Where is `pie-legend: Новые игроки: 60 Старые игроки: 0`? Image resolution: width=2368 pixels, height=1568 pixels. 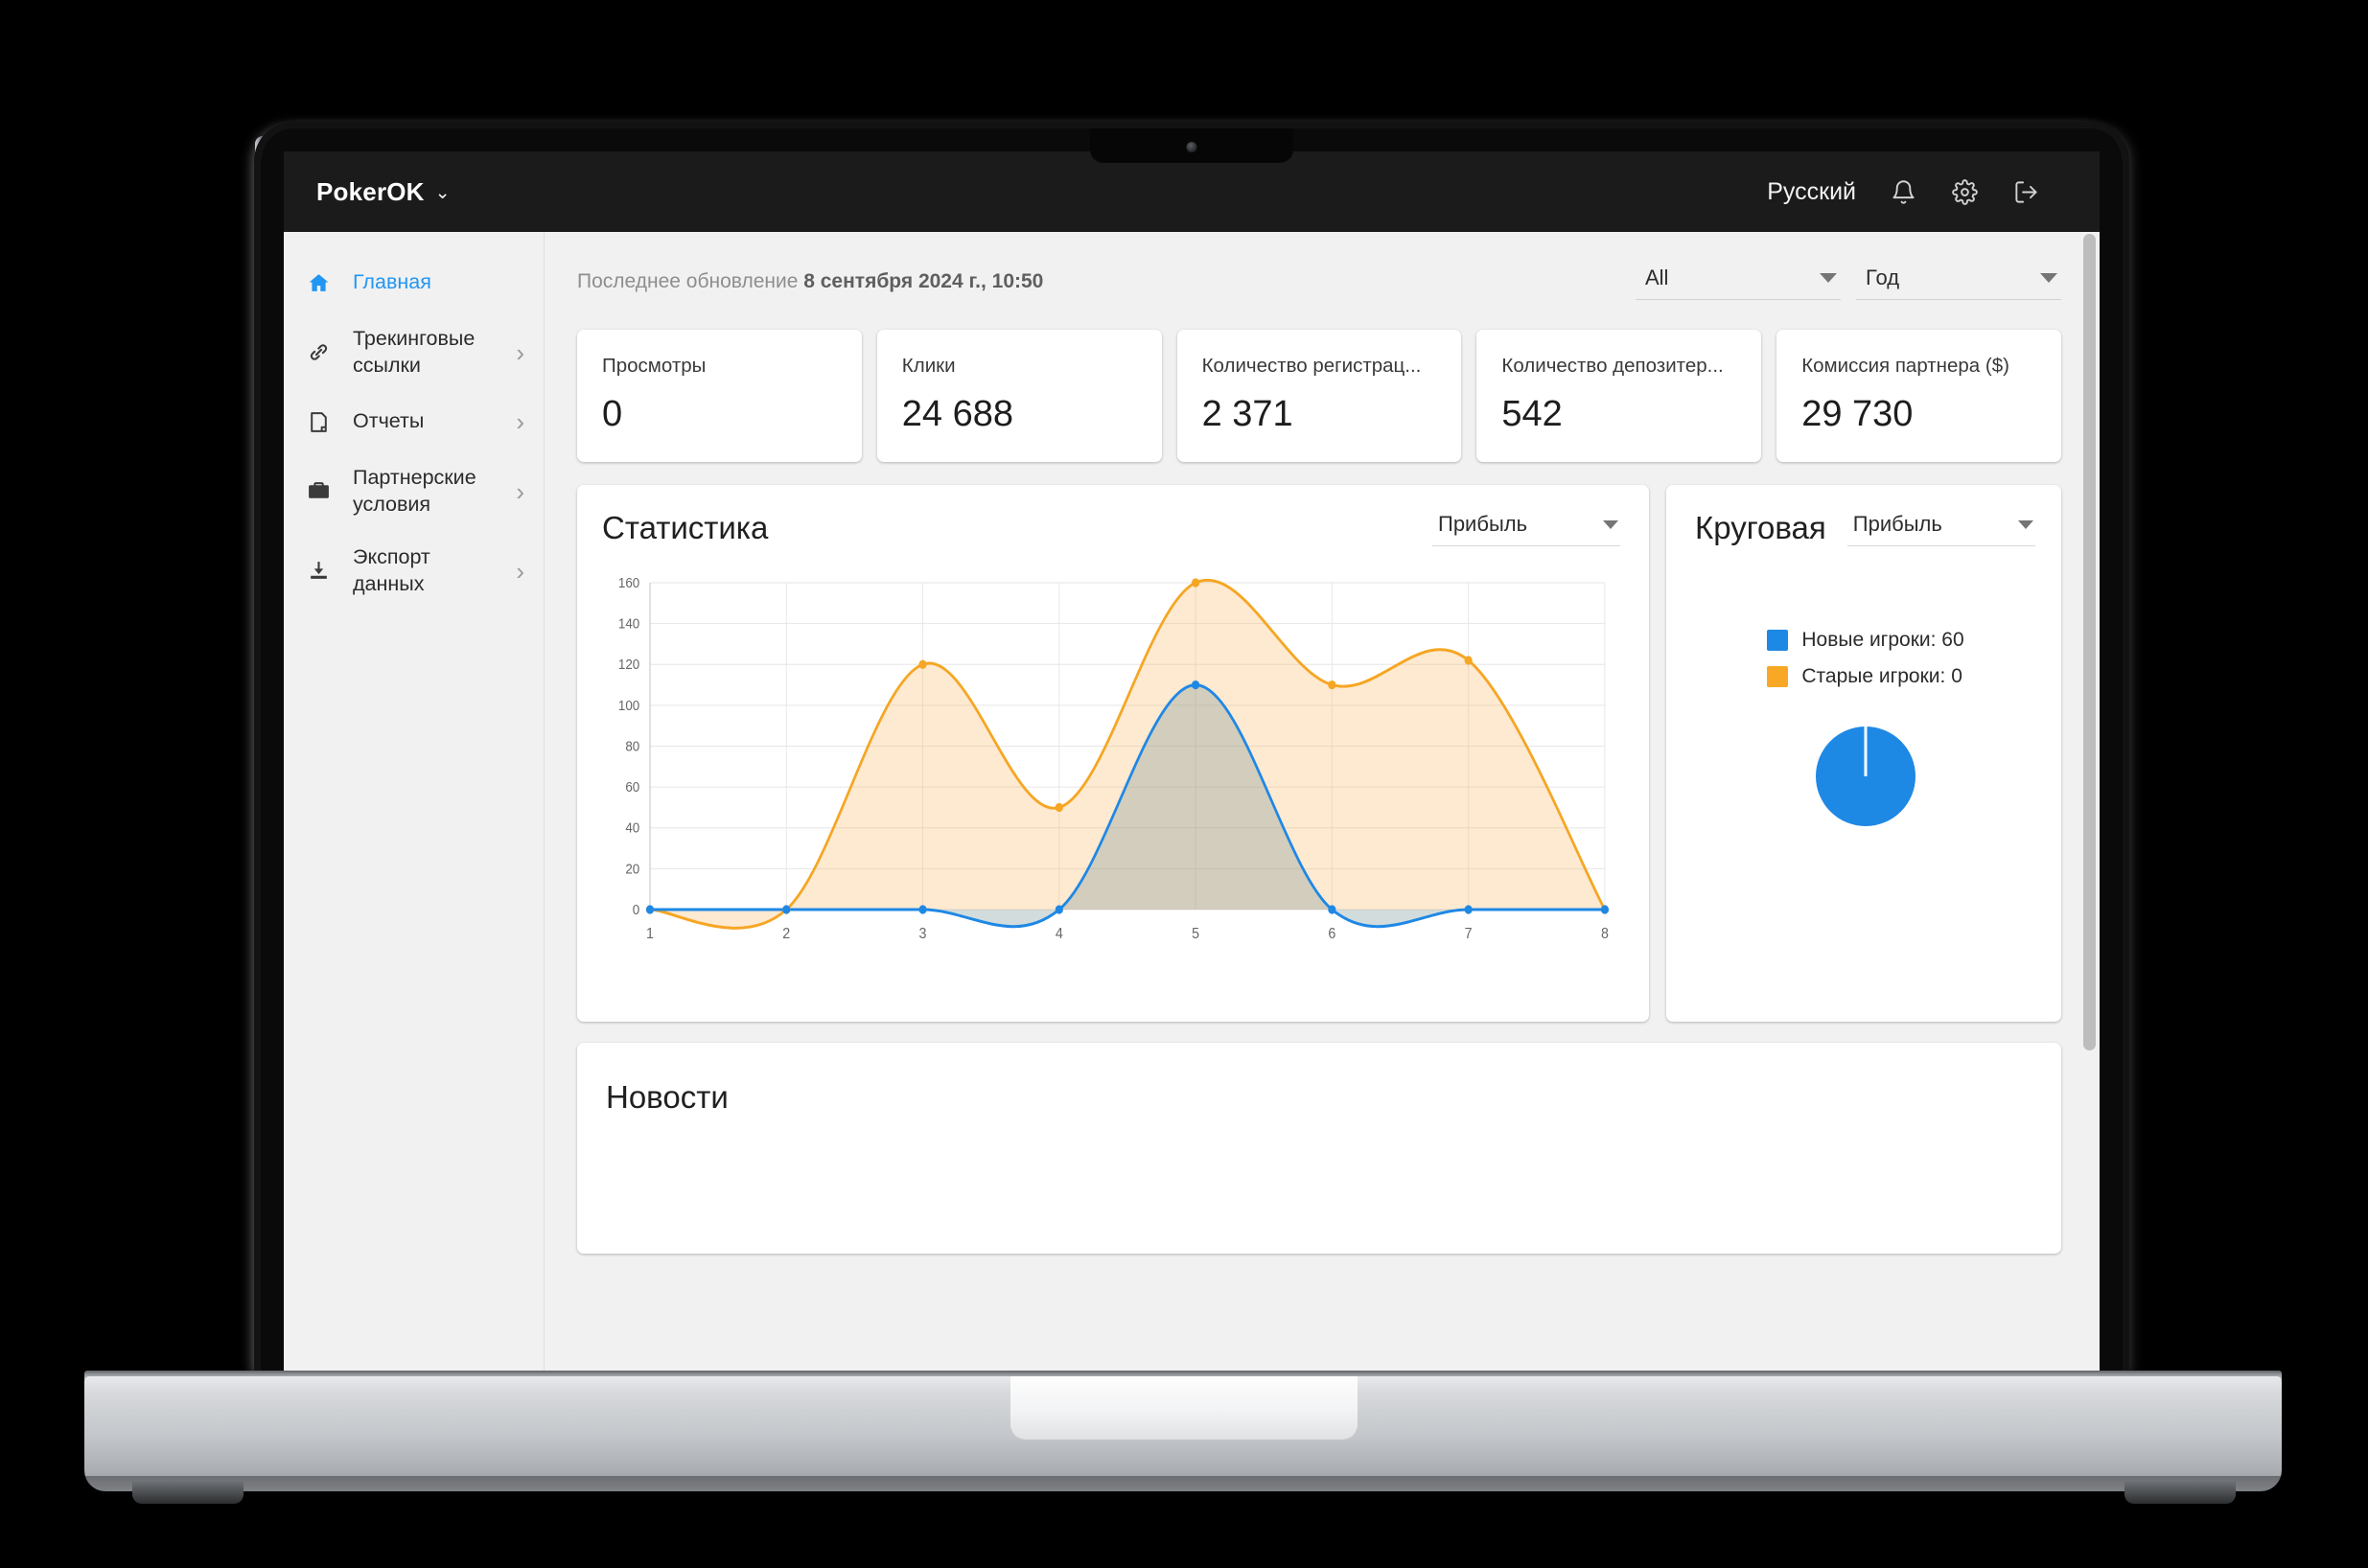 pie-legend: Новые игроки: 60 Старые игроки: 0 is located at coordinates (1865, 665).